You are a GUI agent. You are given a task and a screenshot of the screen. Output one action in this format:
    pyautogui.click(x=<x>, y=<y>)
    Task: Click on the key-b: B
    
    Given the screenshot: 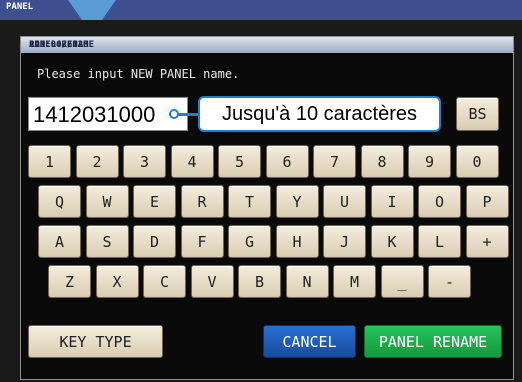 What is the action you would take?
    pyautogui.click(x=259, y=281)
    